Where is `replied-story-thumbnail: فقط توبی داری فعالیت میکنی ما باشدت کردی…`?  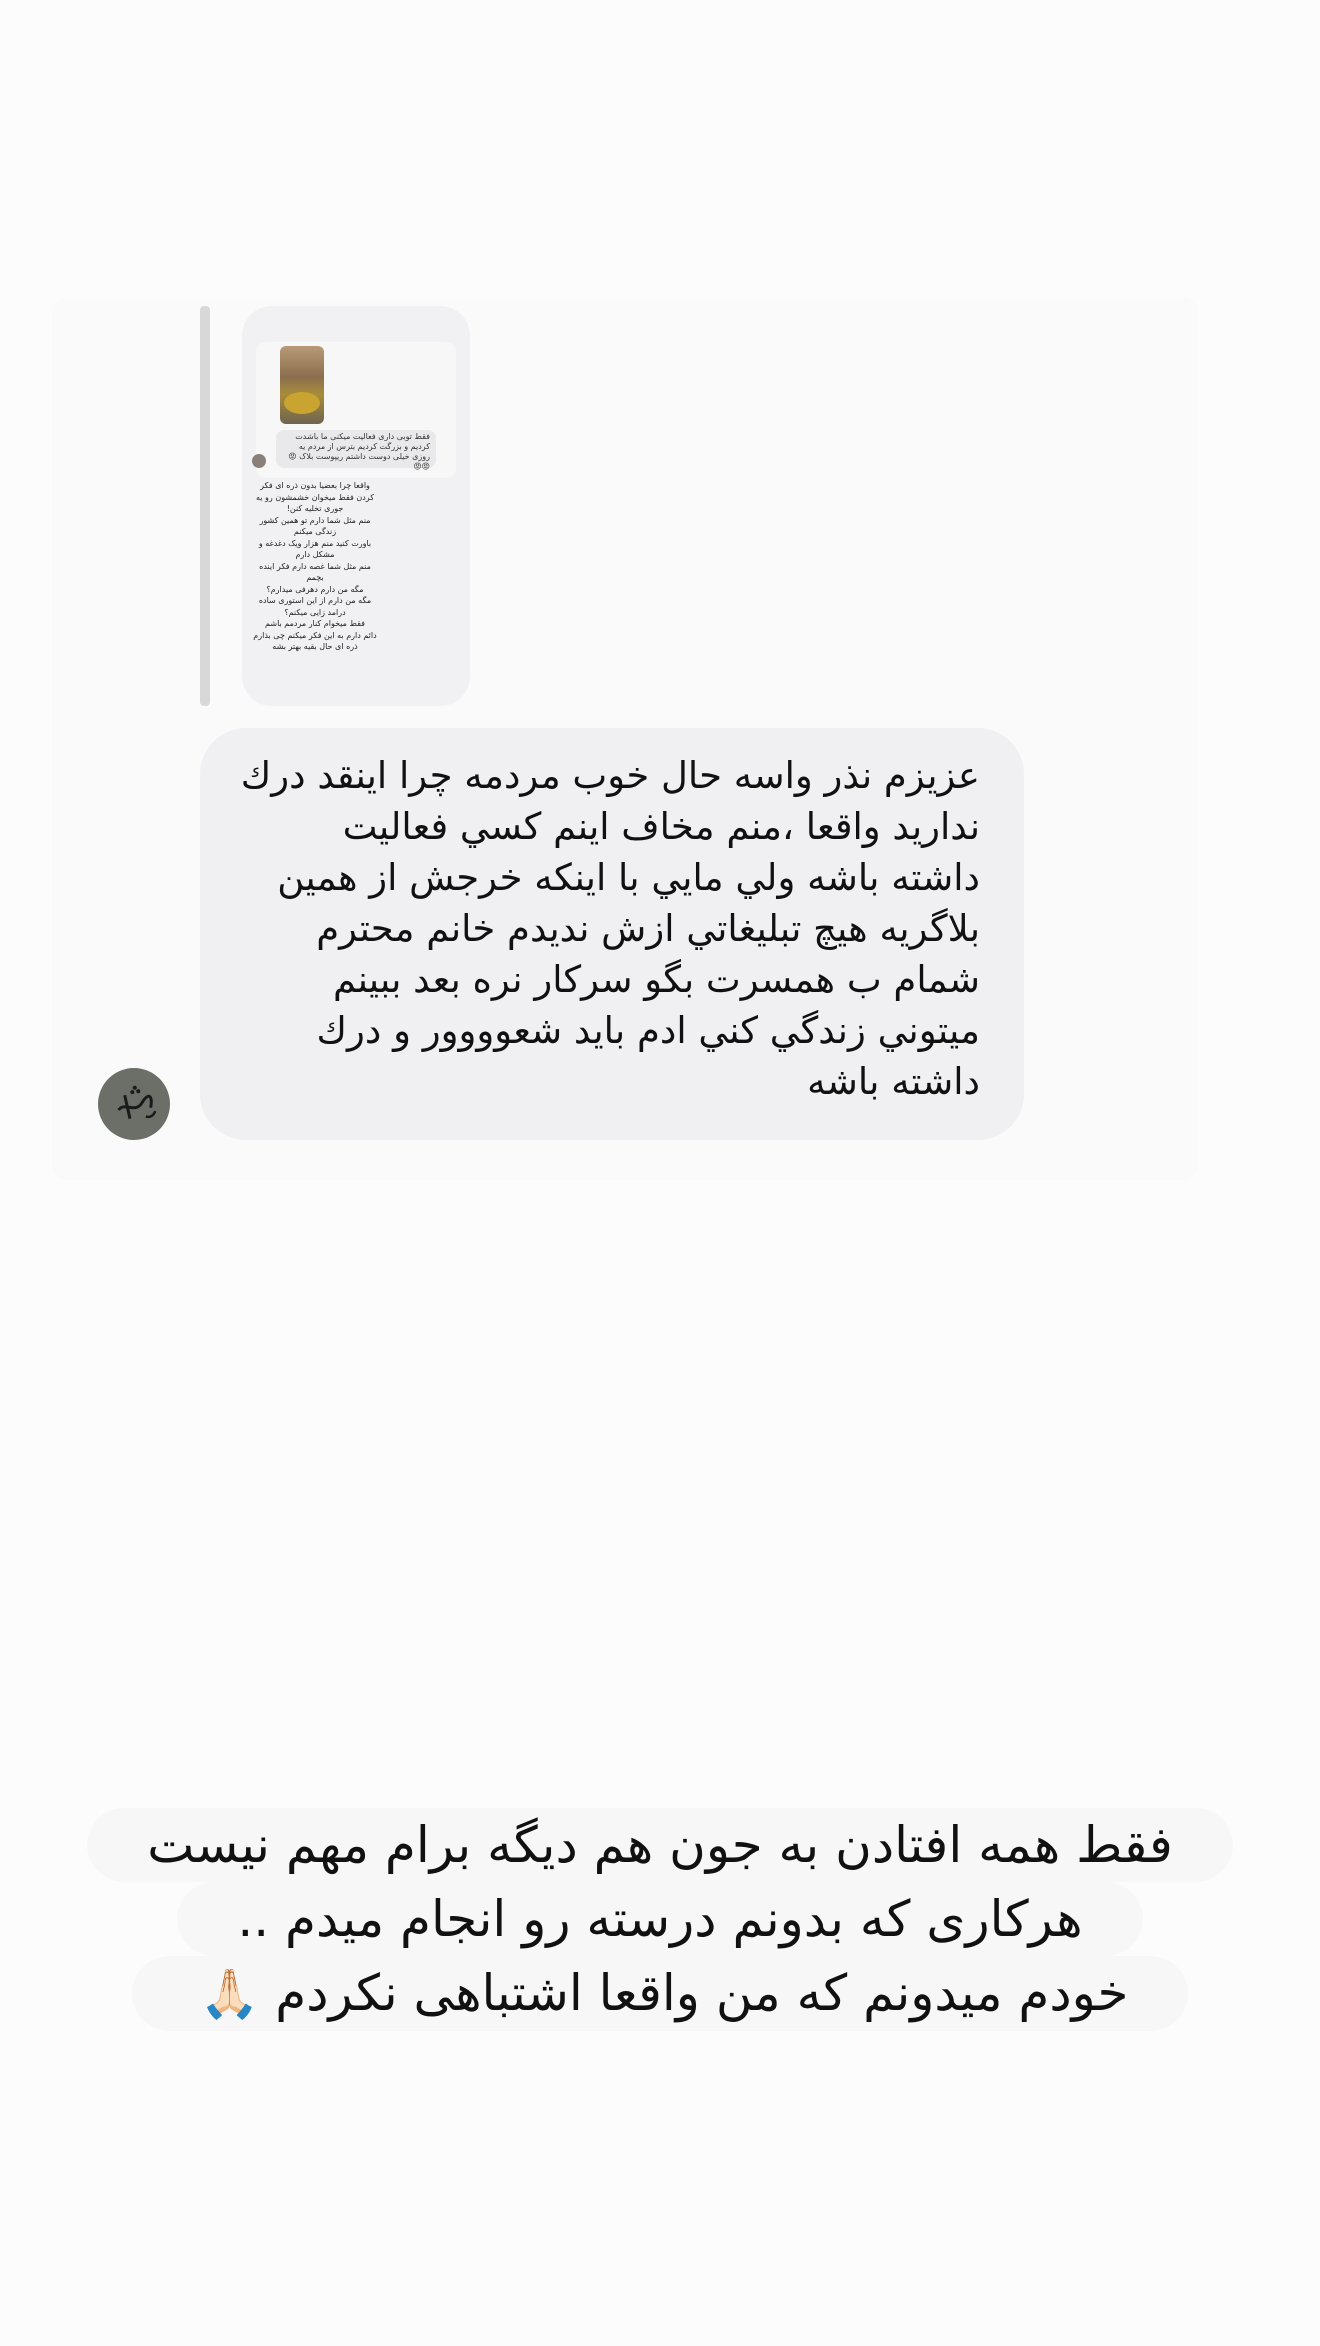 replied-story-thumbnail: فقط توبی داری فعالیت میکنی ما باشدت کردی… is located at coordinates (356, 506).